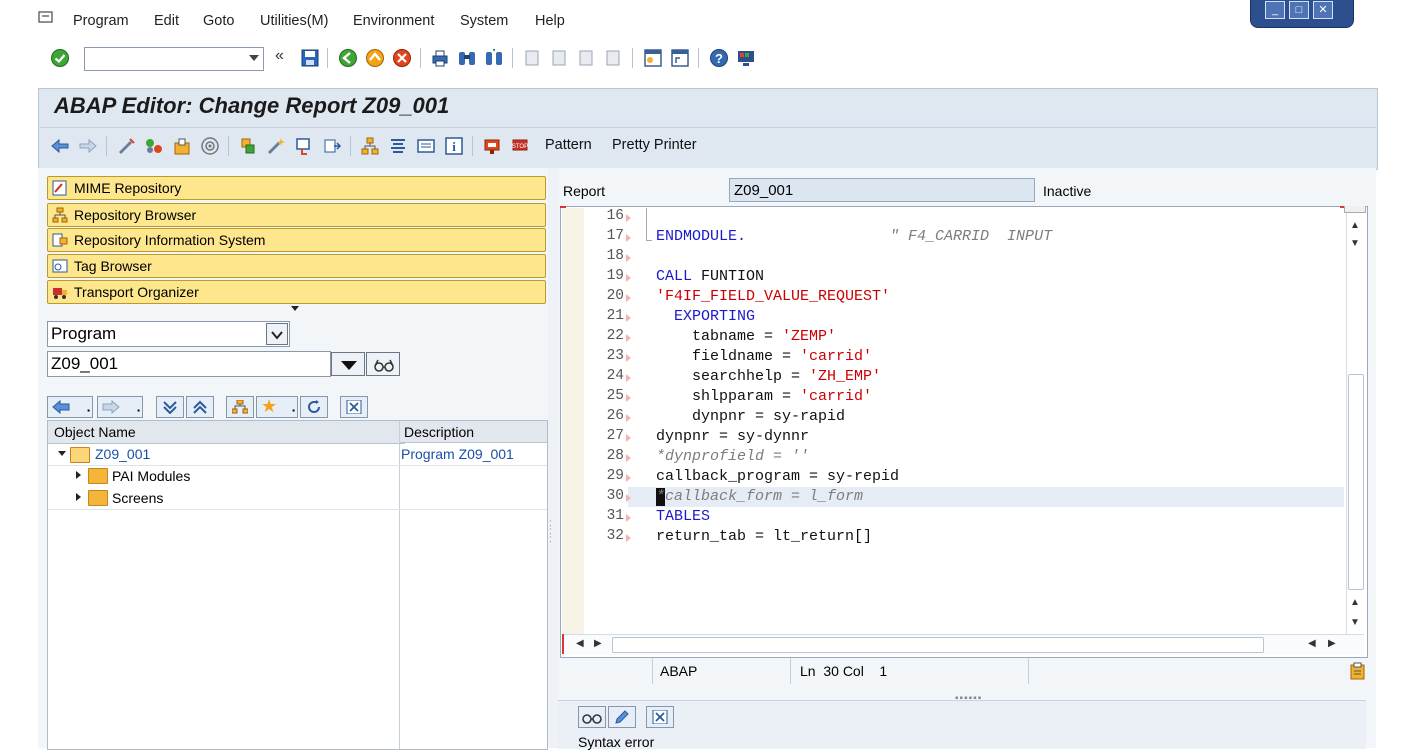 The width and height of the screenshot is (1402, 750). I want to click on display-message-button, so click(592, 717).